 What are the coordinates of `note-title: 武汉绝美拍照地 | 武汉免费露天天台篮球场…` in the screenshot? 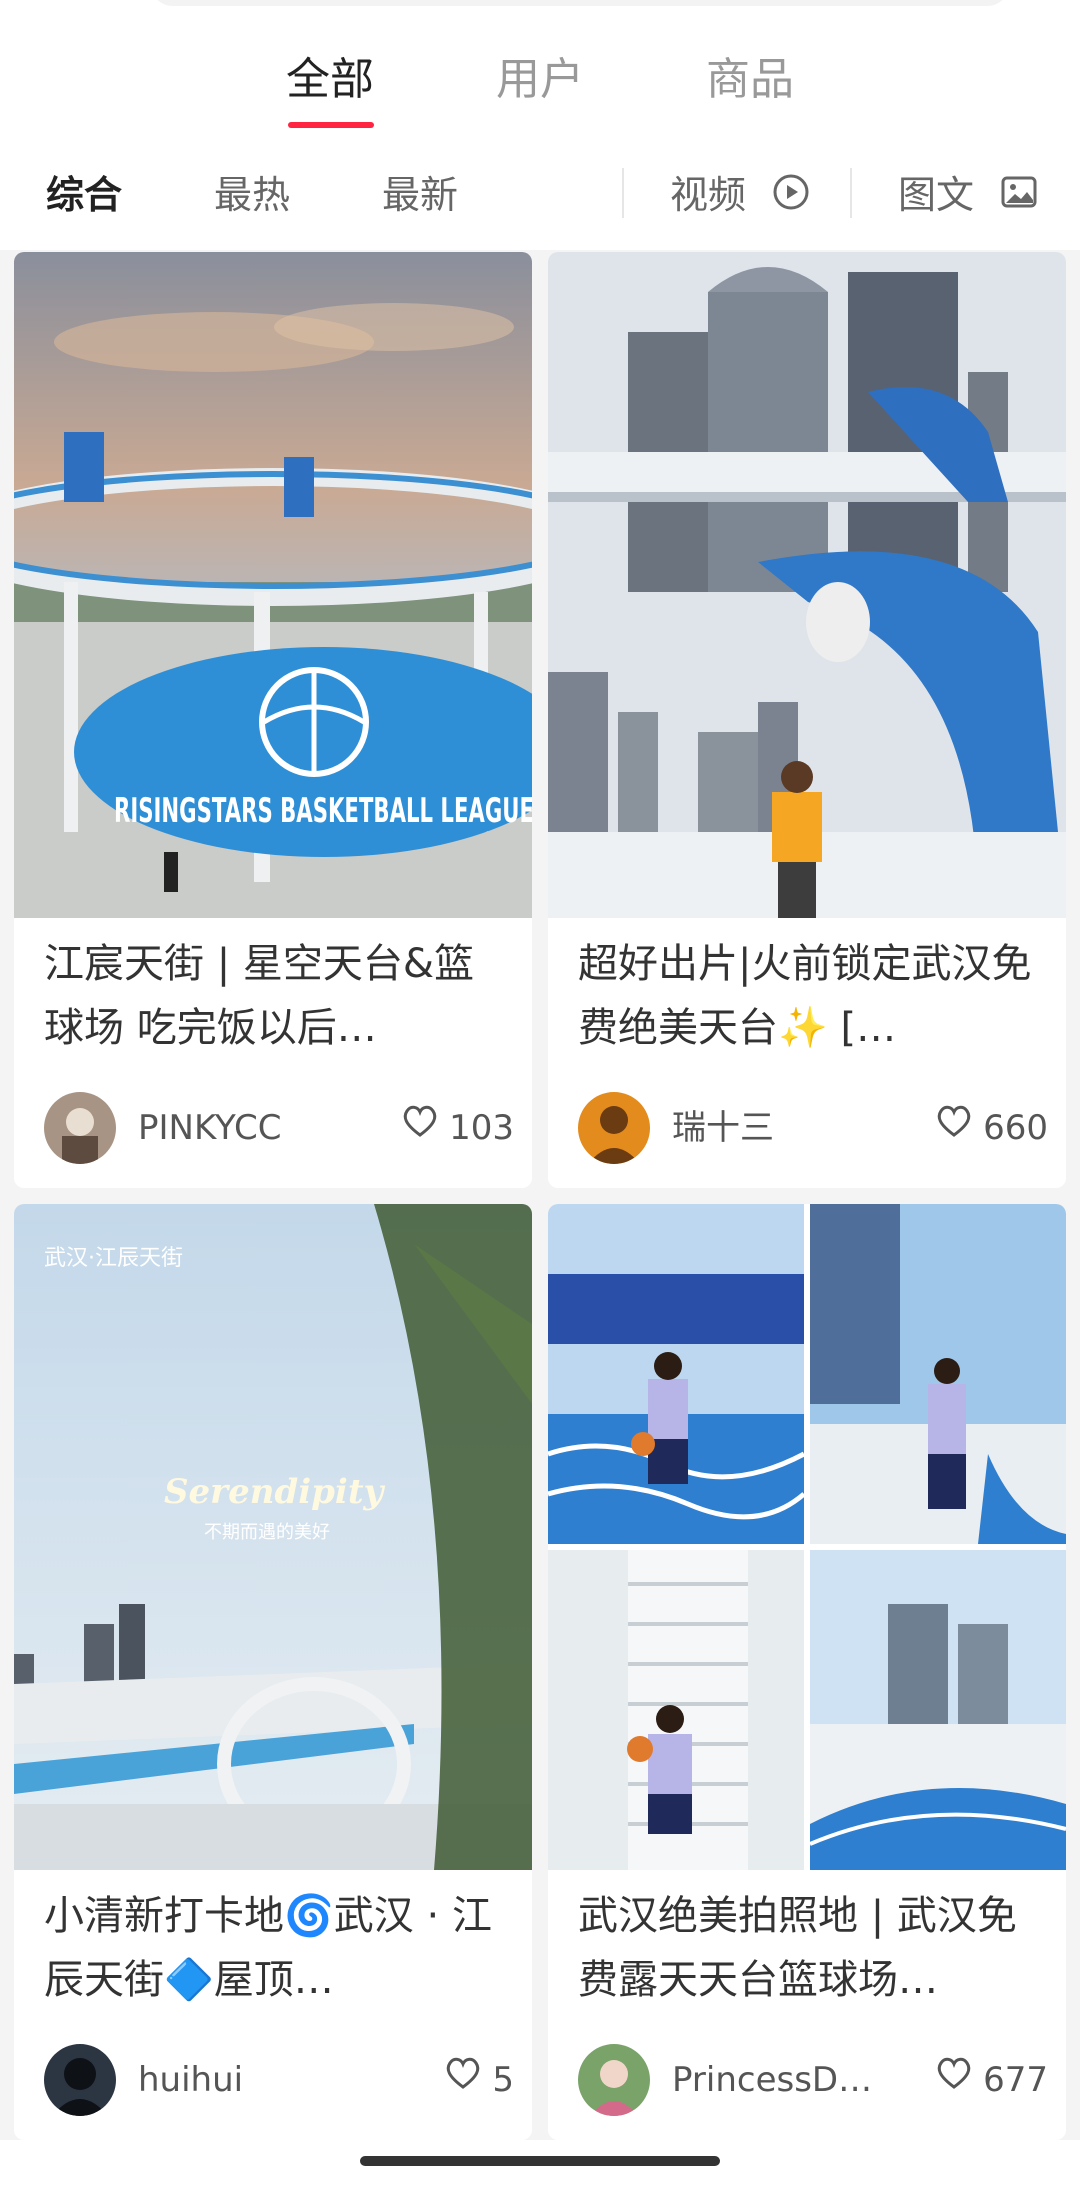 It's located at (813, 1948).